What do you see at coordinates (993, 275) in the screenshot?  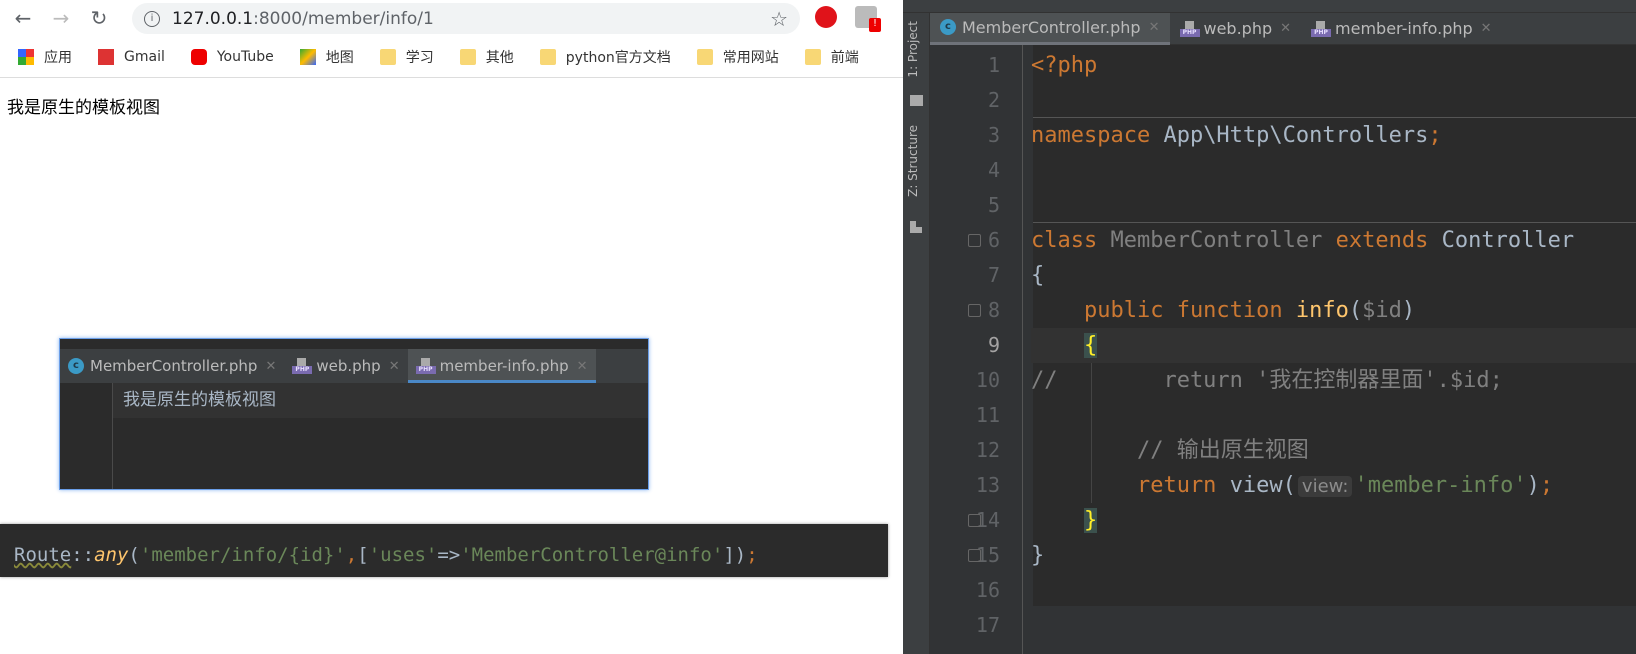 I see `line-number: 7` at bounding box center [993, 275].